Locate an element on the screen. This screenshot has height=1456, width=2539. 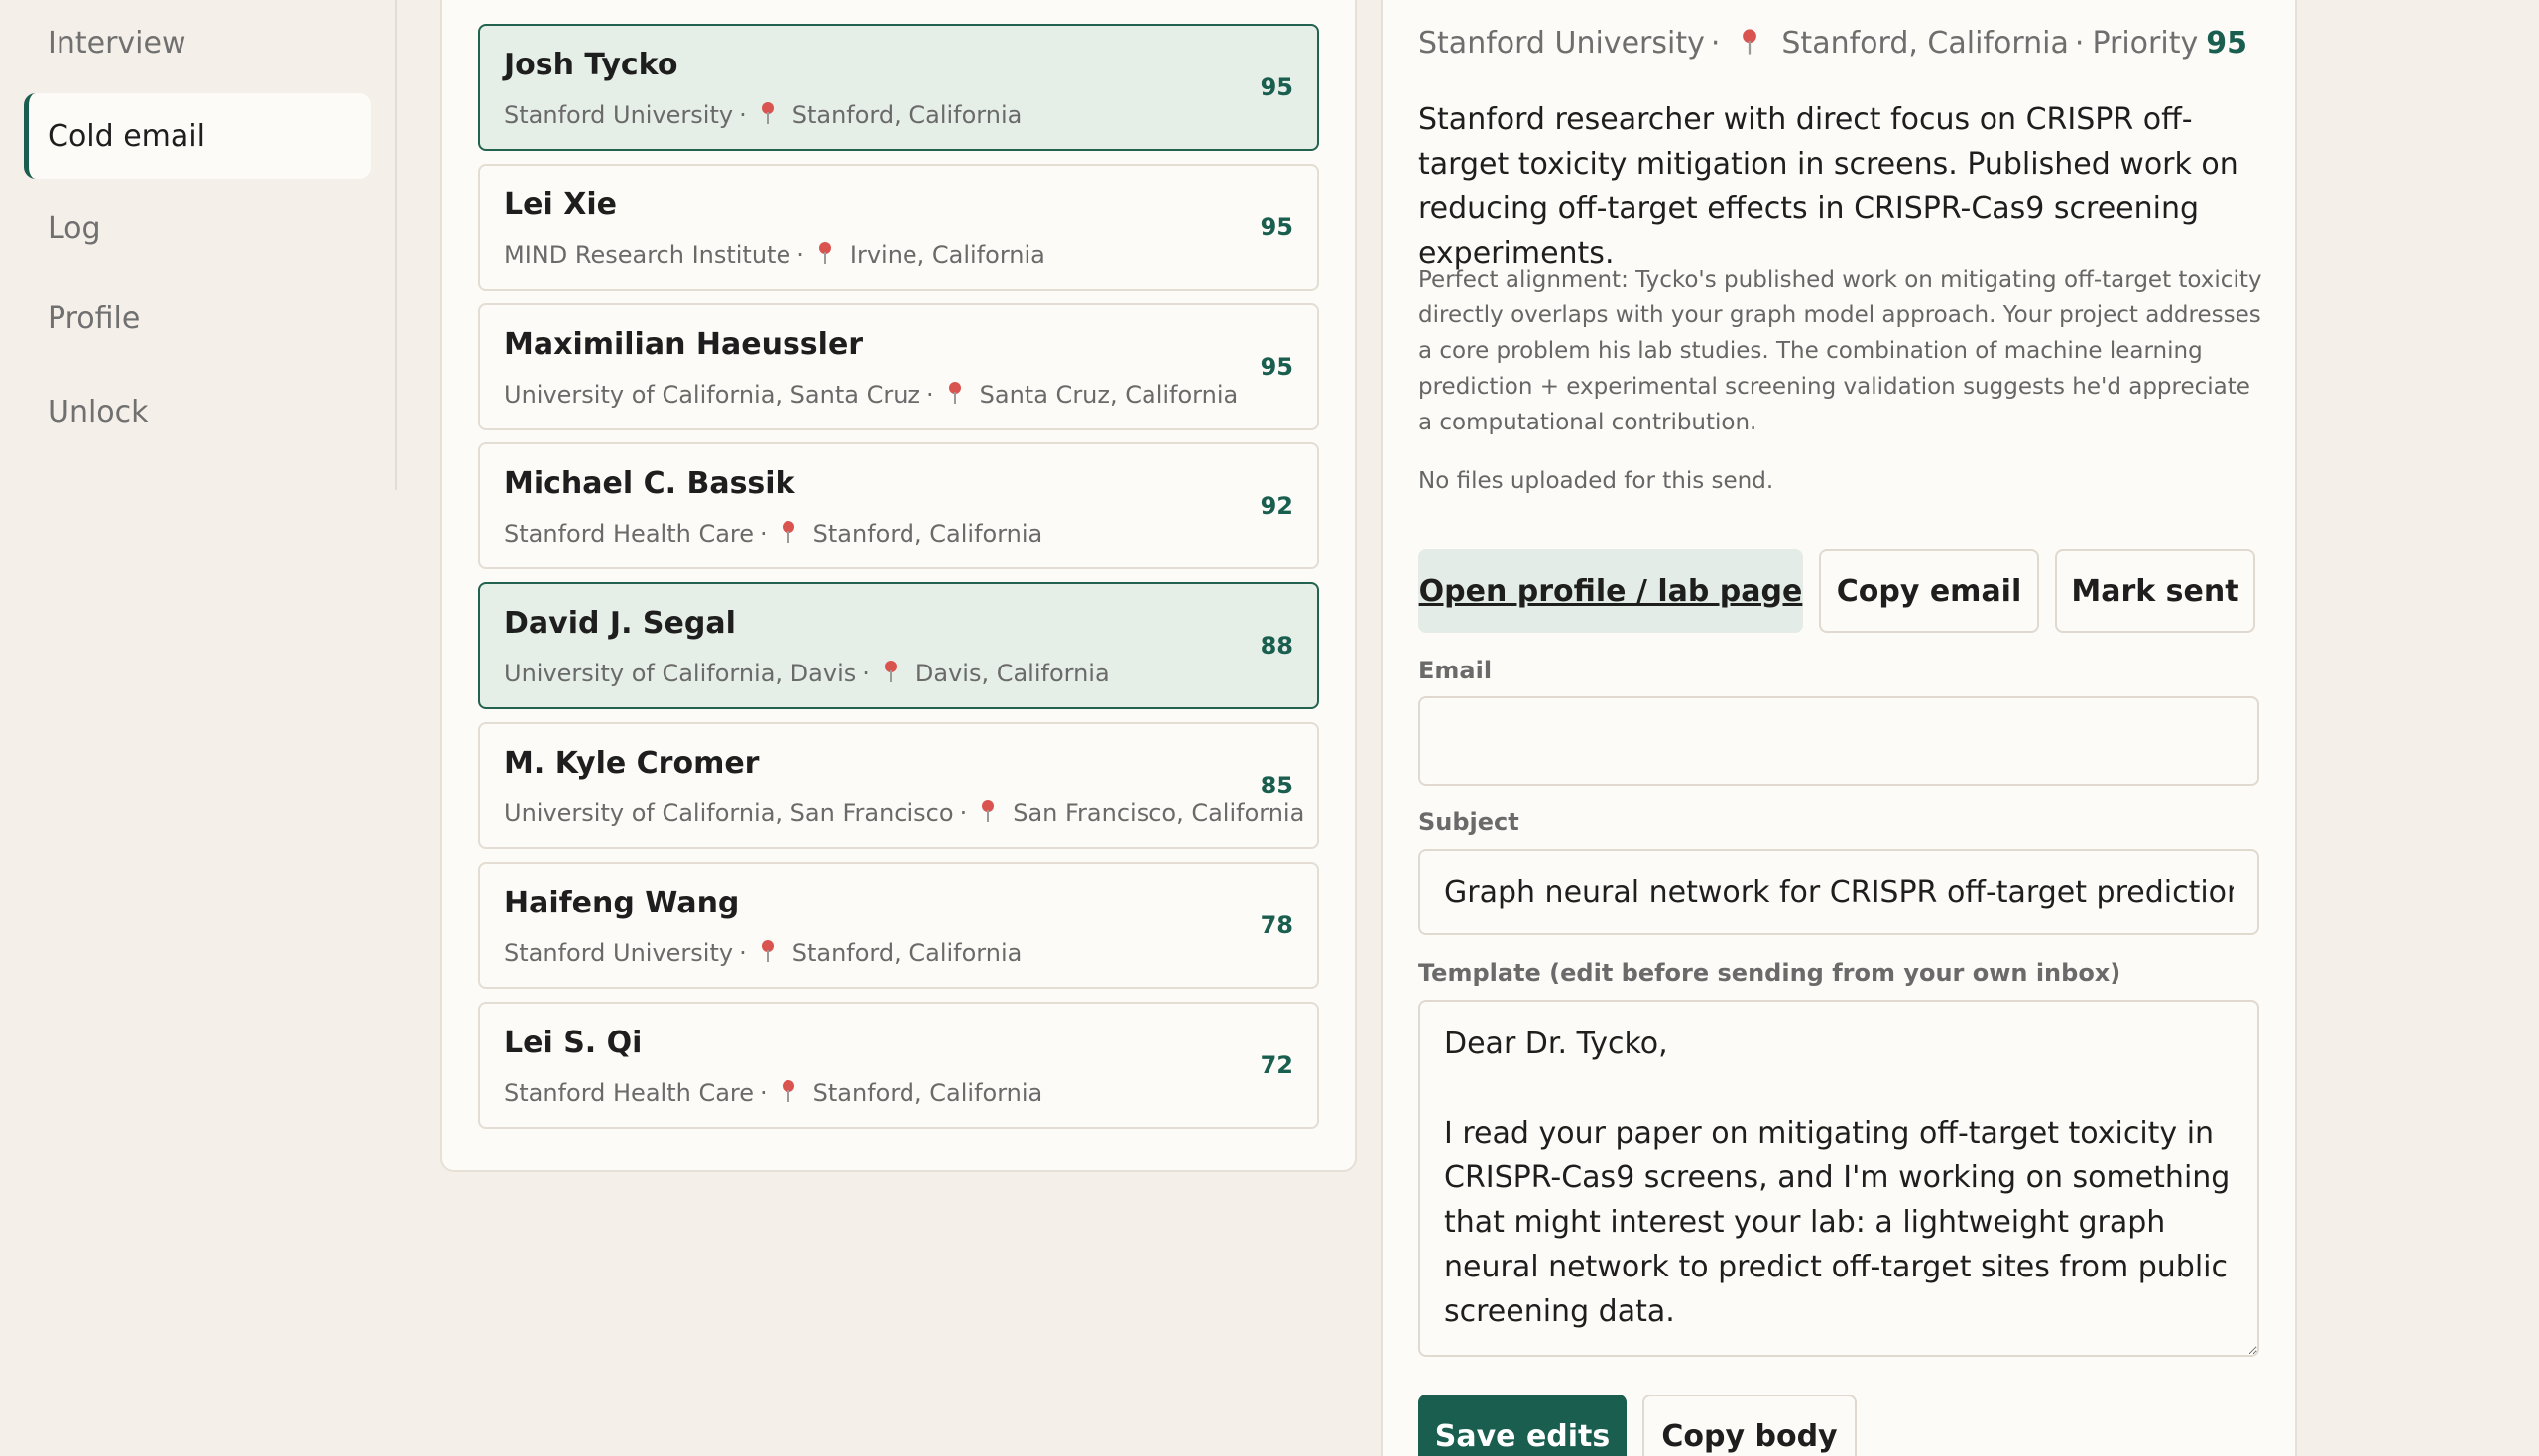
contact-name: Maximilian Haeussler is located at coordinates (684, 344).